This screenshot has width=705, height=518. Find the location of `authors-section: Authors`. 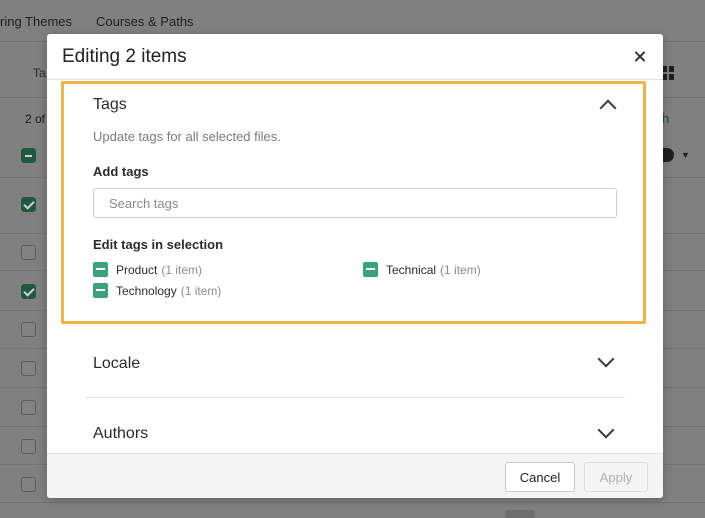

authors-section: Authors is located at coordinates (355, 425).